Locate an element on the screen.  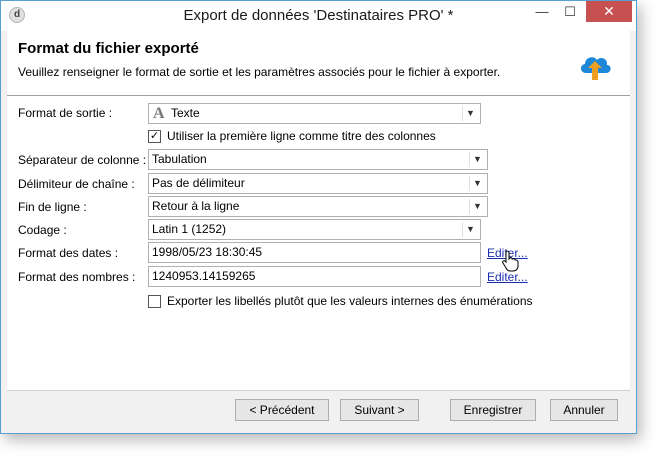
column-separator-label: Séparateur de colonne : is located at coordinates (82, 160).